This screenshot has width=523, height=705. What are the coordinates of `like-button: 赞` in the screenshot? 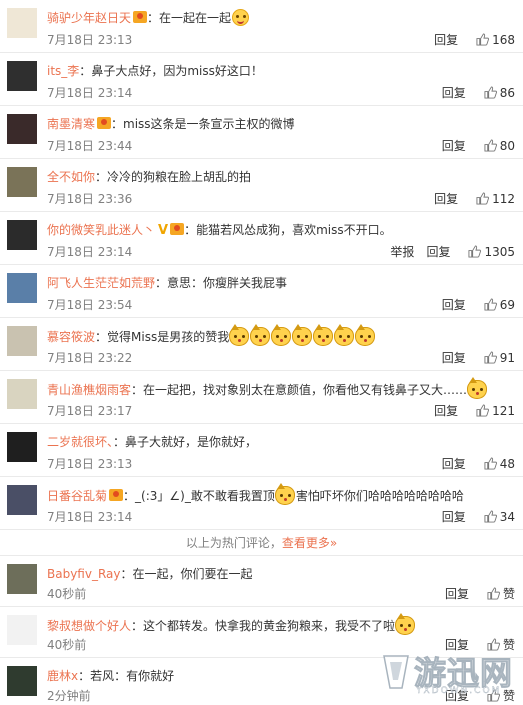 It's located at (501, 594).